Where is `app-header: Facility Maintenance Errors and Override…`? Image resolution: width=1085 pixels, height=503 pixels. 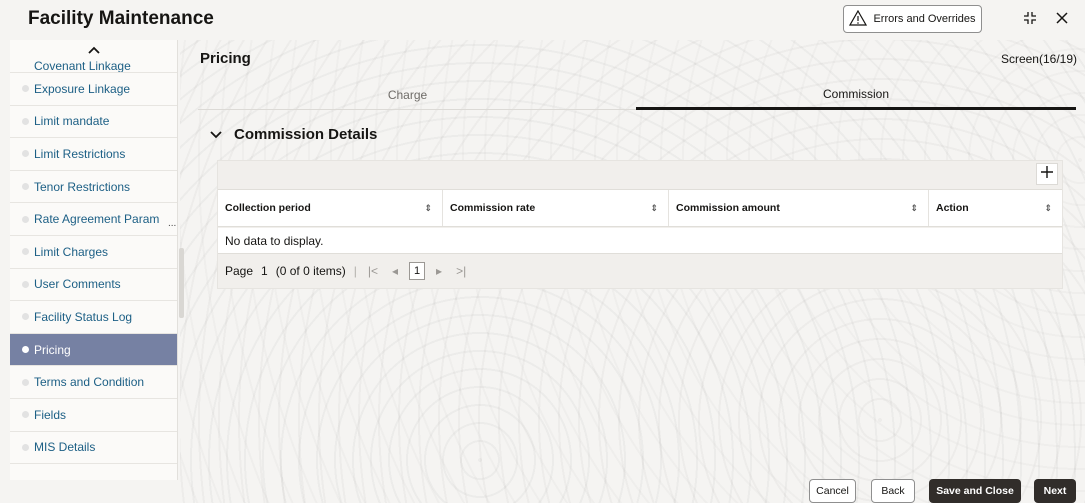
app-header: Facility Maintenance Errors and Override… is located at coordinates (542, 20).